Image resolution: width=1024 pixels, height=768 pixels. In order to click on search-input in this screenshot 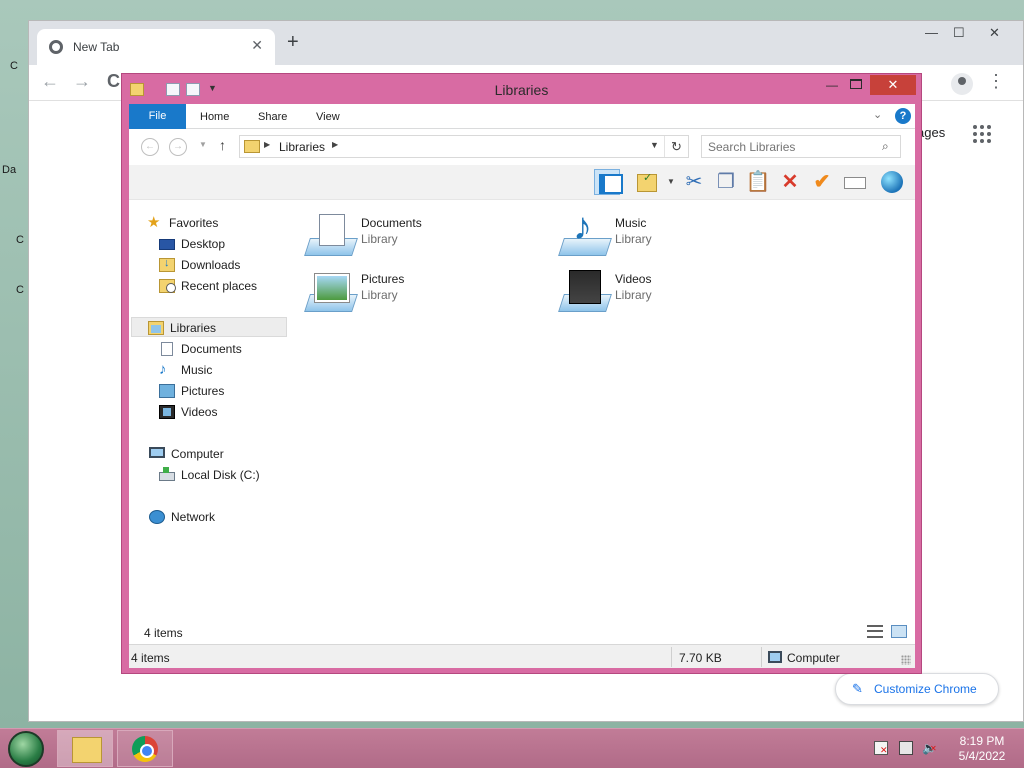, I will do `click(791, 146)`.